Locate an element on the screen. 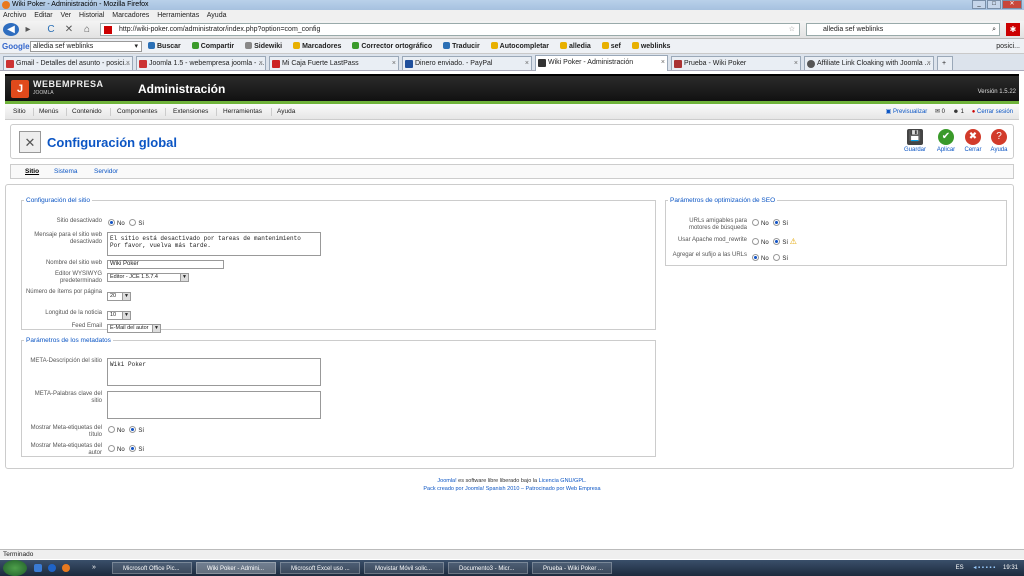  start-button is located at coordinates (15, 568).